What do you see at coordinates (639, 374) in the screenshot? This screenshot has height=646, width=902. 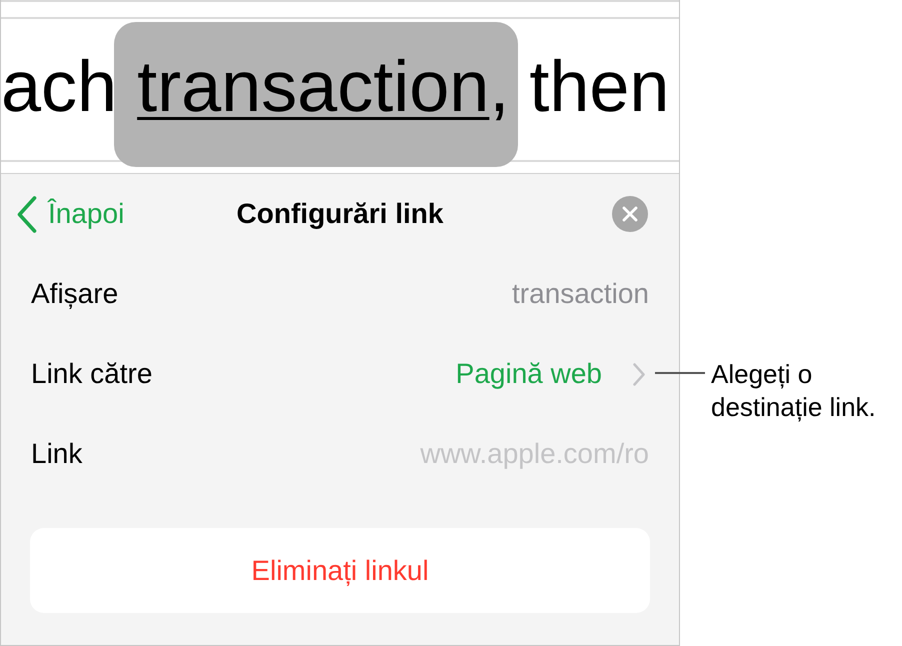 I see `chevron-right-icon` at bounding box center [639, 374].